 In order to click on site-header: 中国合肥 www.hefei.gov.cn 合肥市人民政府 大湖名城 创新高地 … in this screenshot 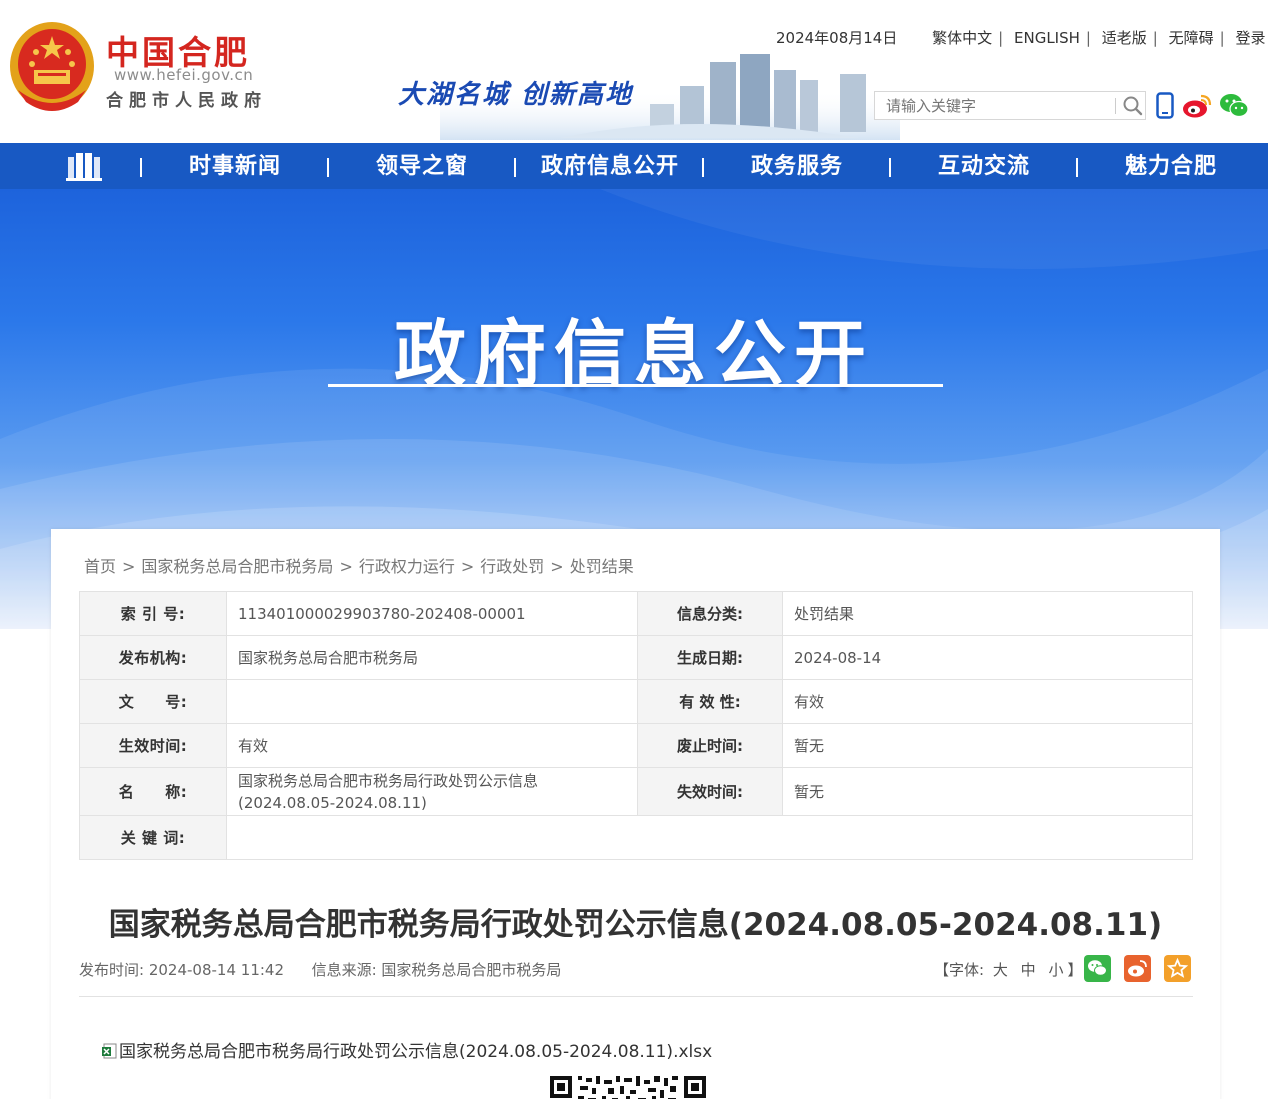, I will do `click(634, 71)`.